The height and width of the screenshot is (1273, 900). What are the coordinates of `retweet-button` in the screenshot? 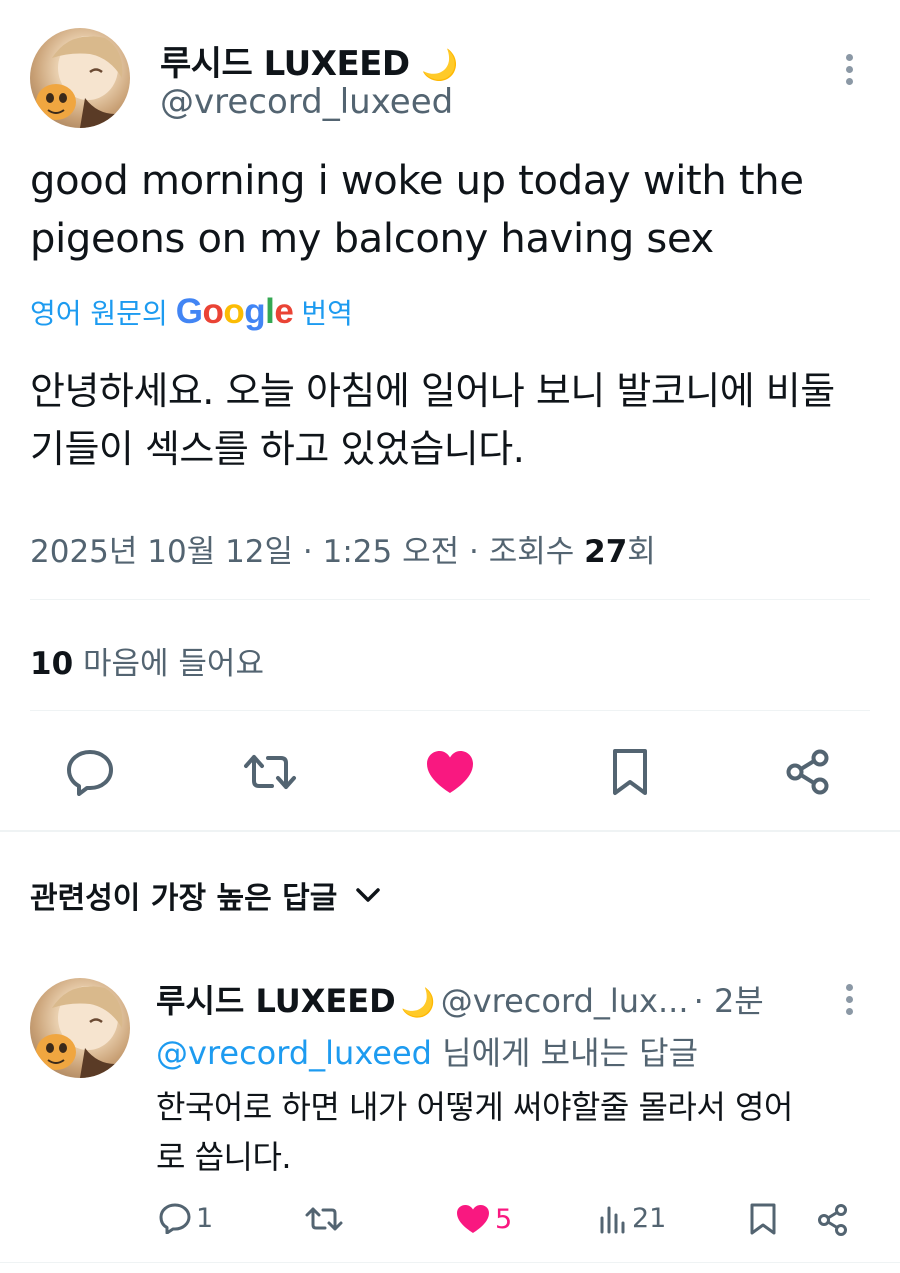 It's located at (270, 772).